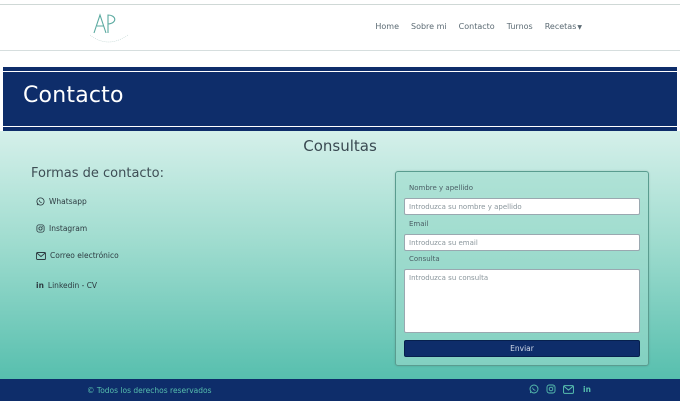  I want to click on contact-methods-heading: Formas de contacto:, so click(97, 173).